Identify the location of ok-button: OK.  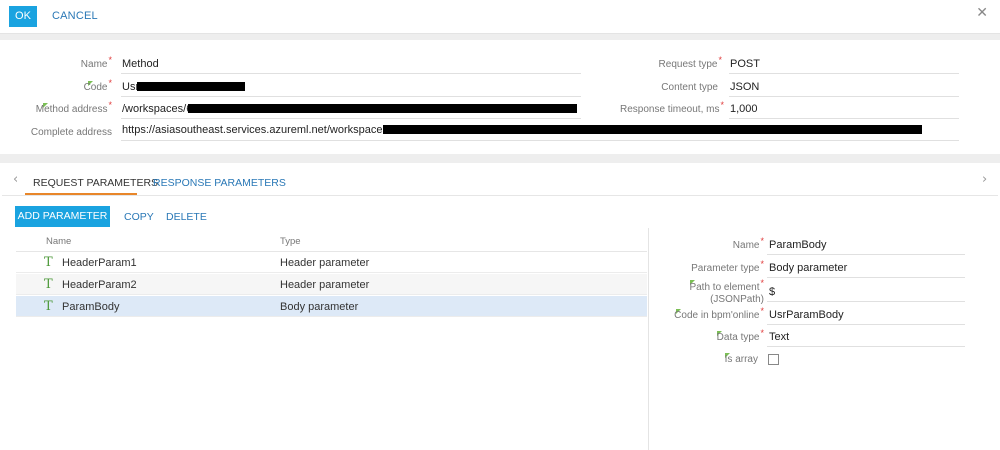
(23, 16).